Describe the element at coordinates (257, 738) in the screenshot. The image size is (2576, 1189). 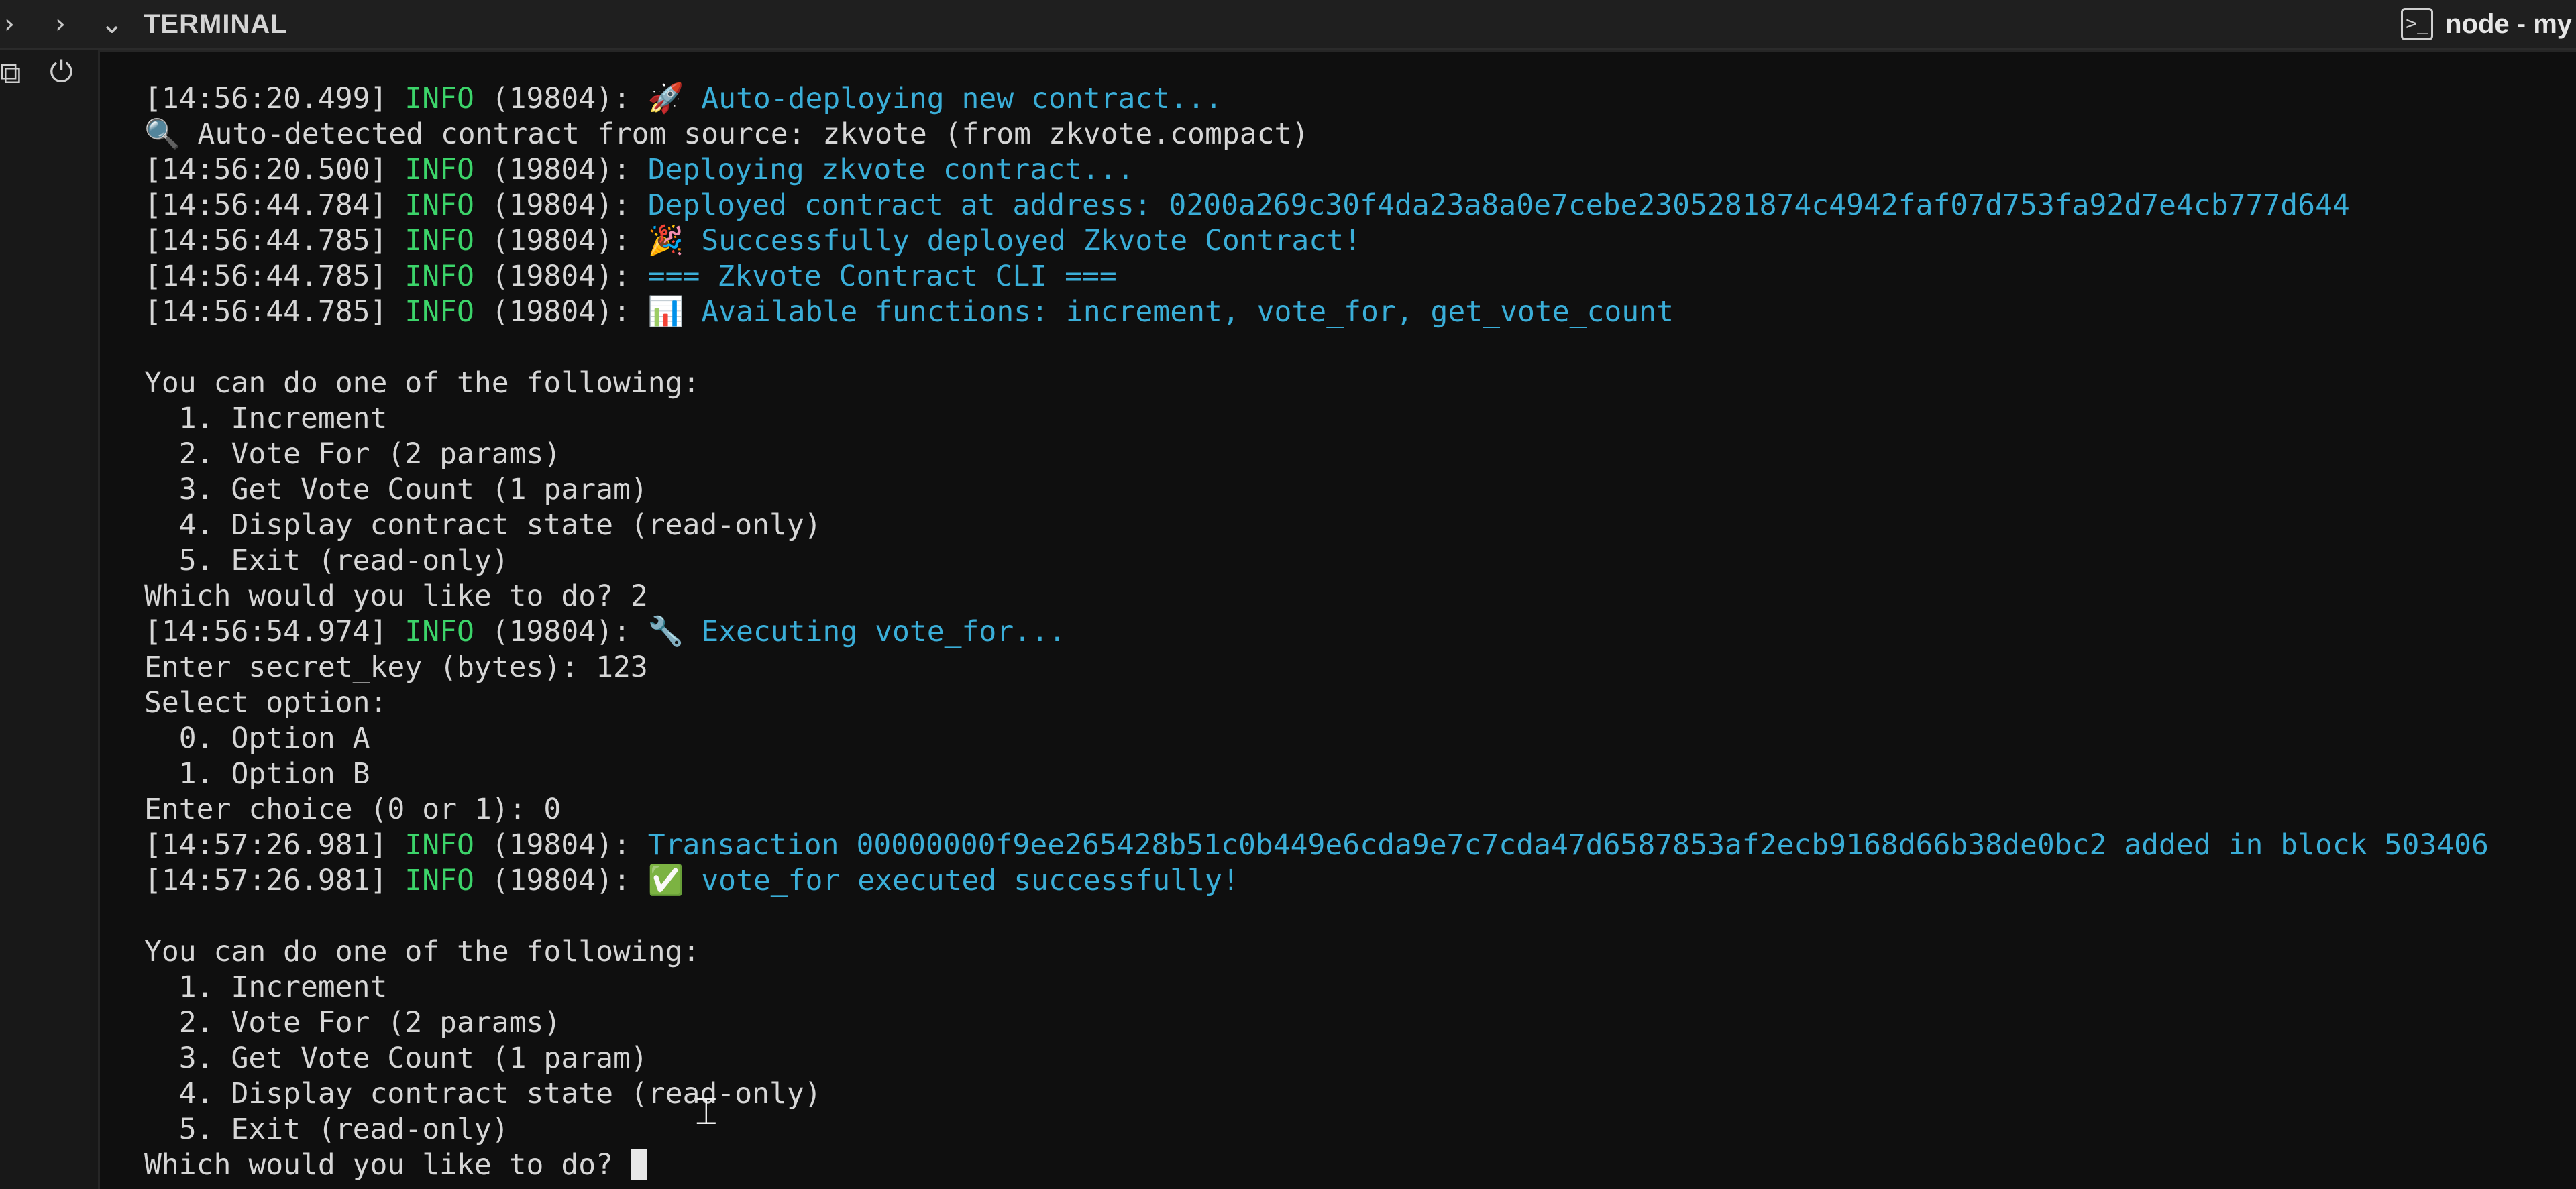
I see `terminal-text: 0. Option A` at that location.